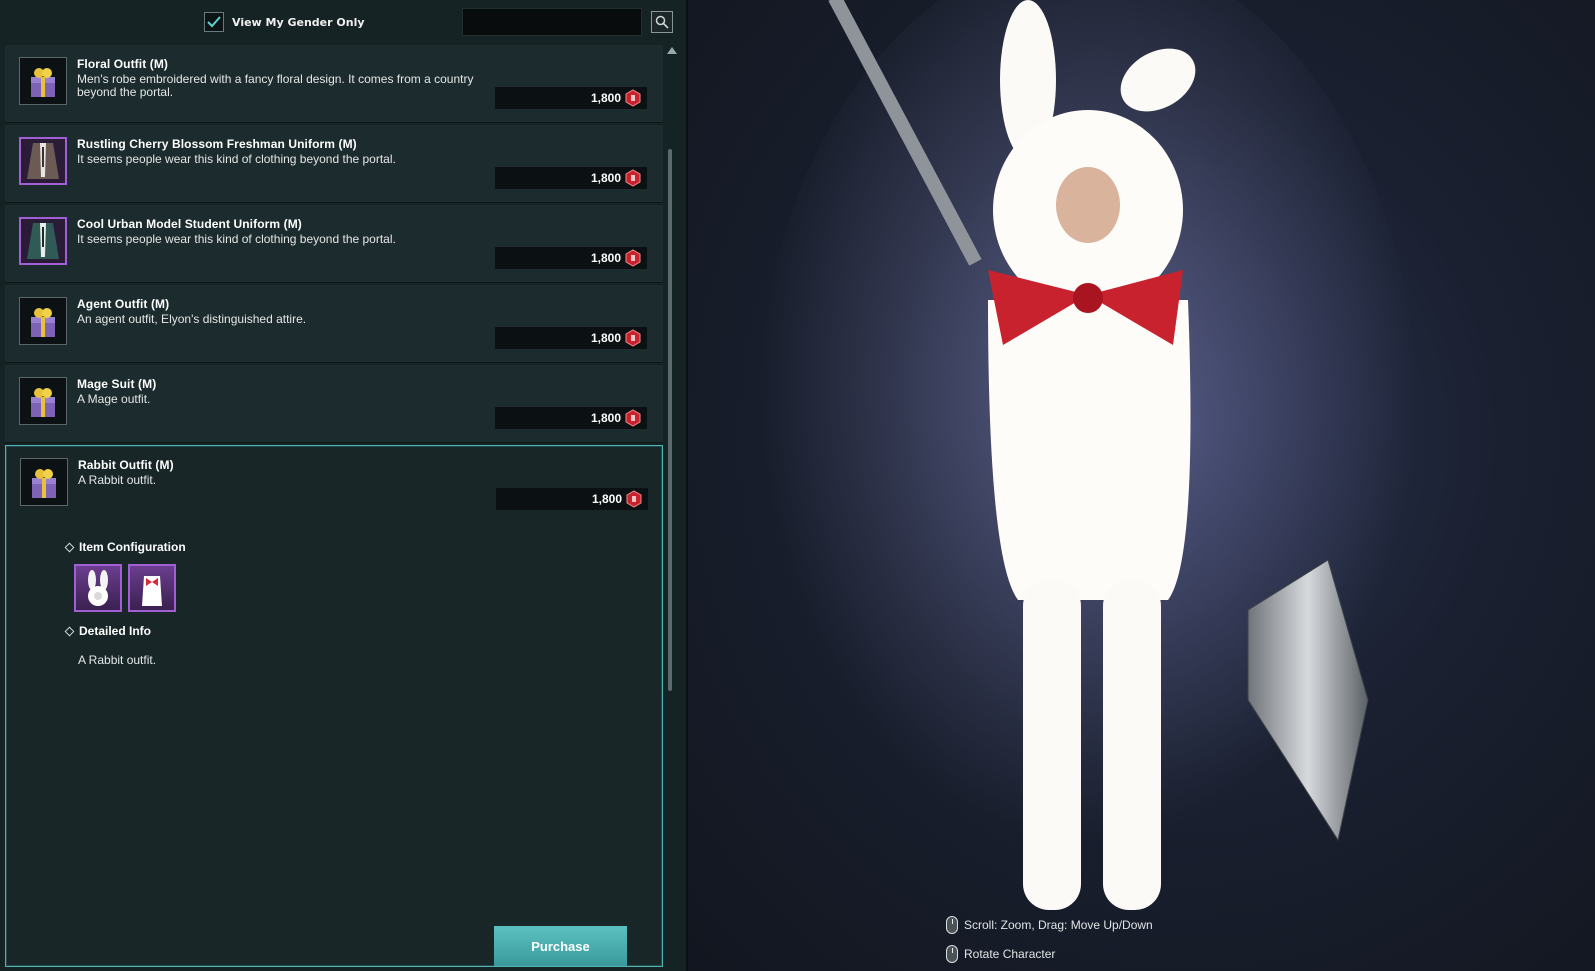 This screenshot has height=971, width=1595. What do you see at coordinates (670, 420) in the screenshot?
I see `scroll-thumb` at bounding box center [670, 420].